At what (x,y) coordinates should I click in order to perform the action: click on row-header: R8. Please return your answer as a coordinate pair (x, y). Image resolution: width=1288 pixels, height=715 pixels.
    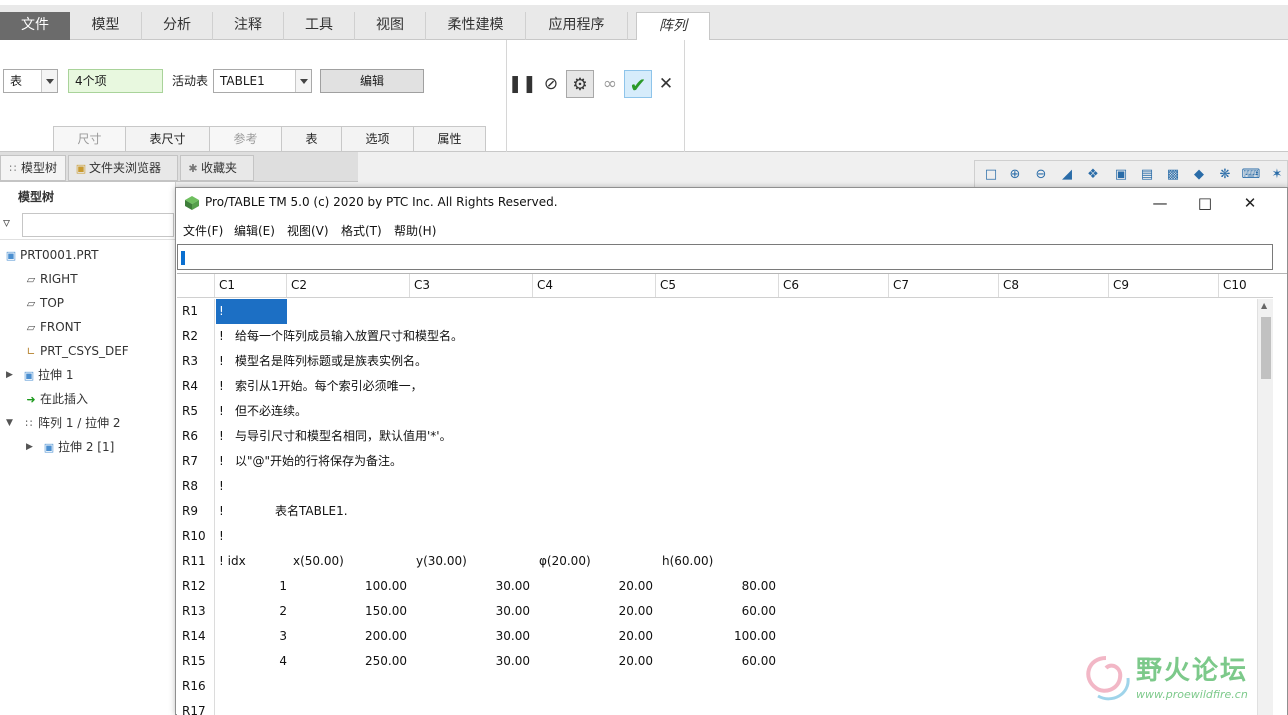
    Looking at the image, I should click on (196, 486).